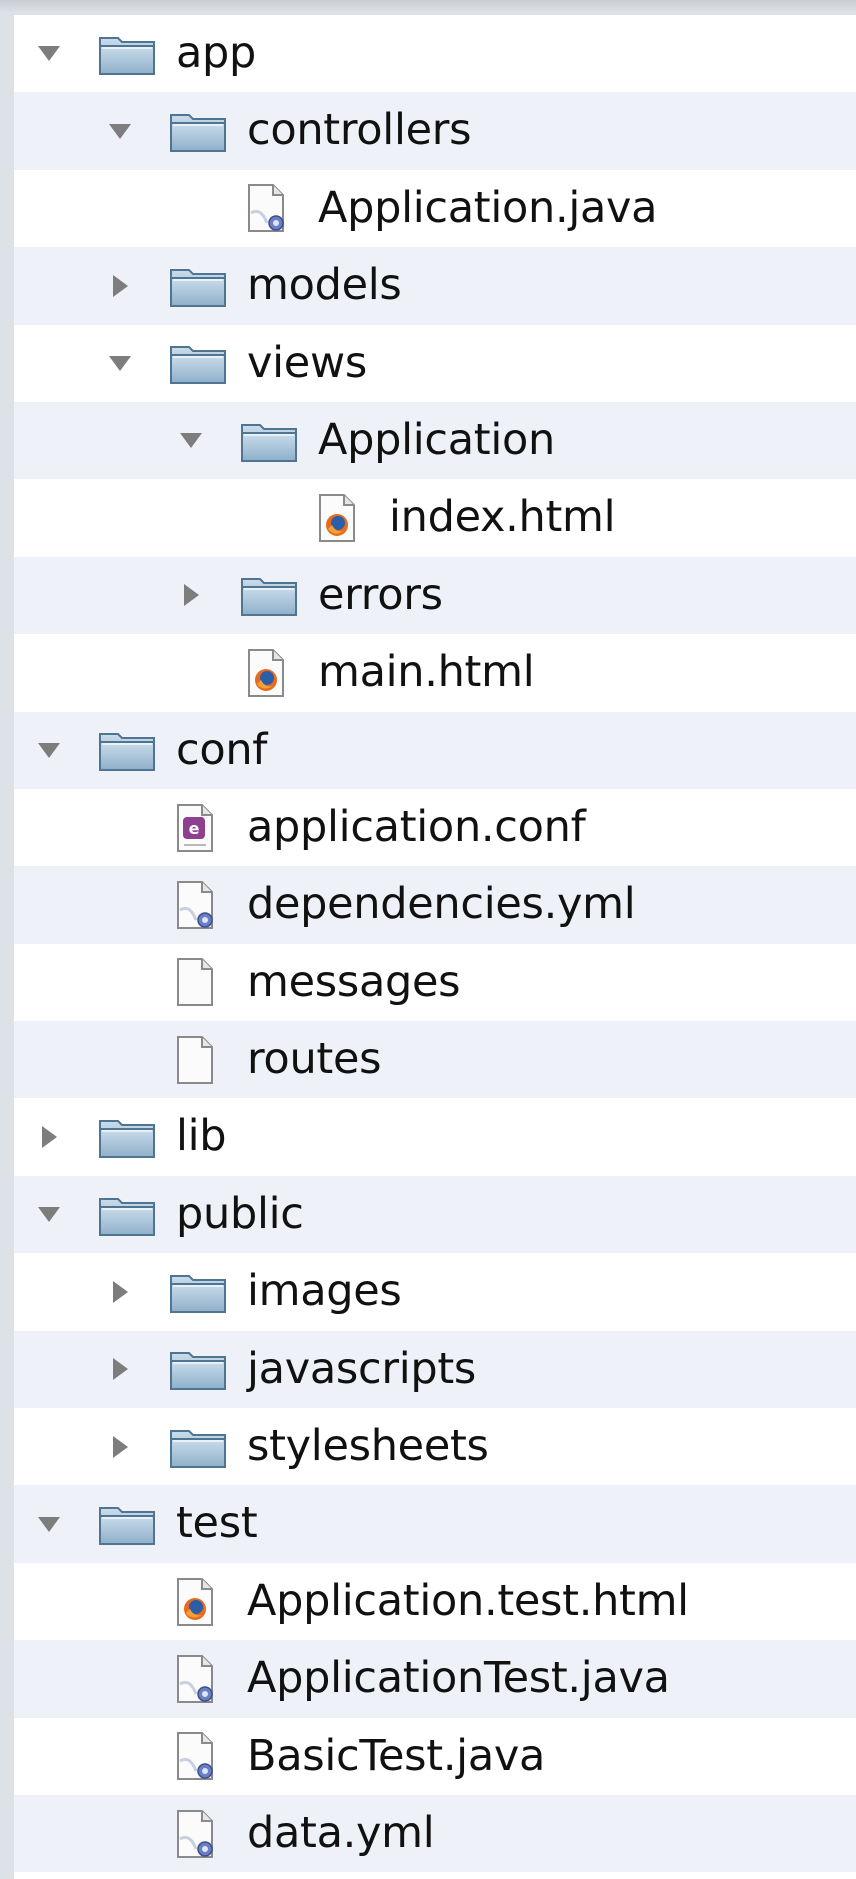  I want to click on folder-row: app, so click(435, 53).